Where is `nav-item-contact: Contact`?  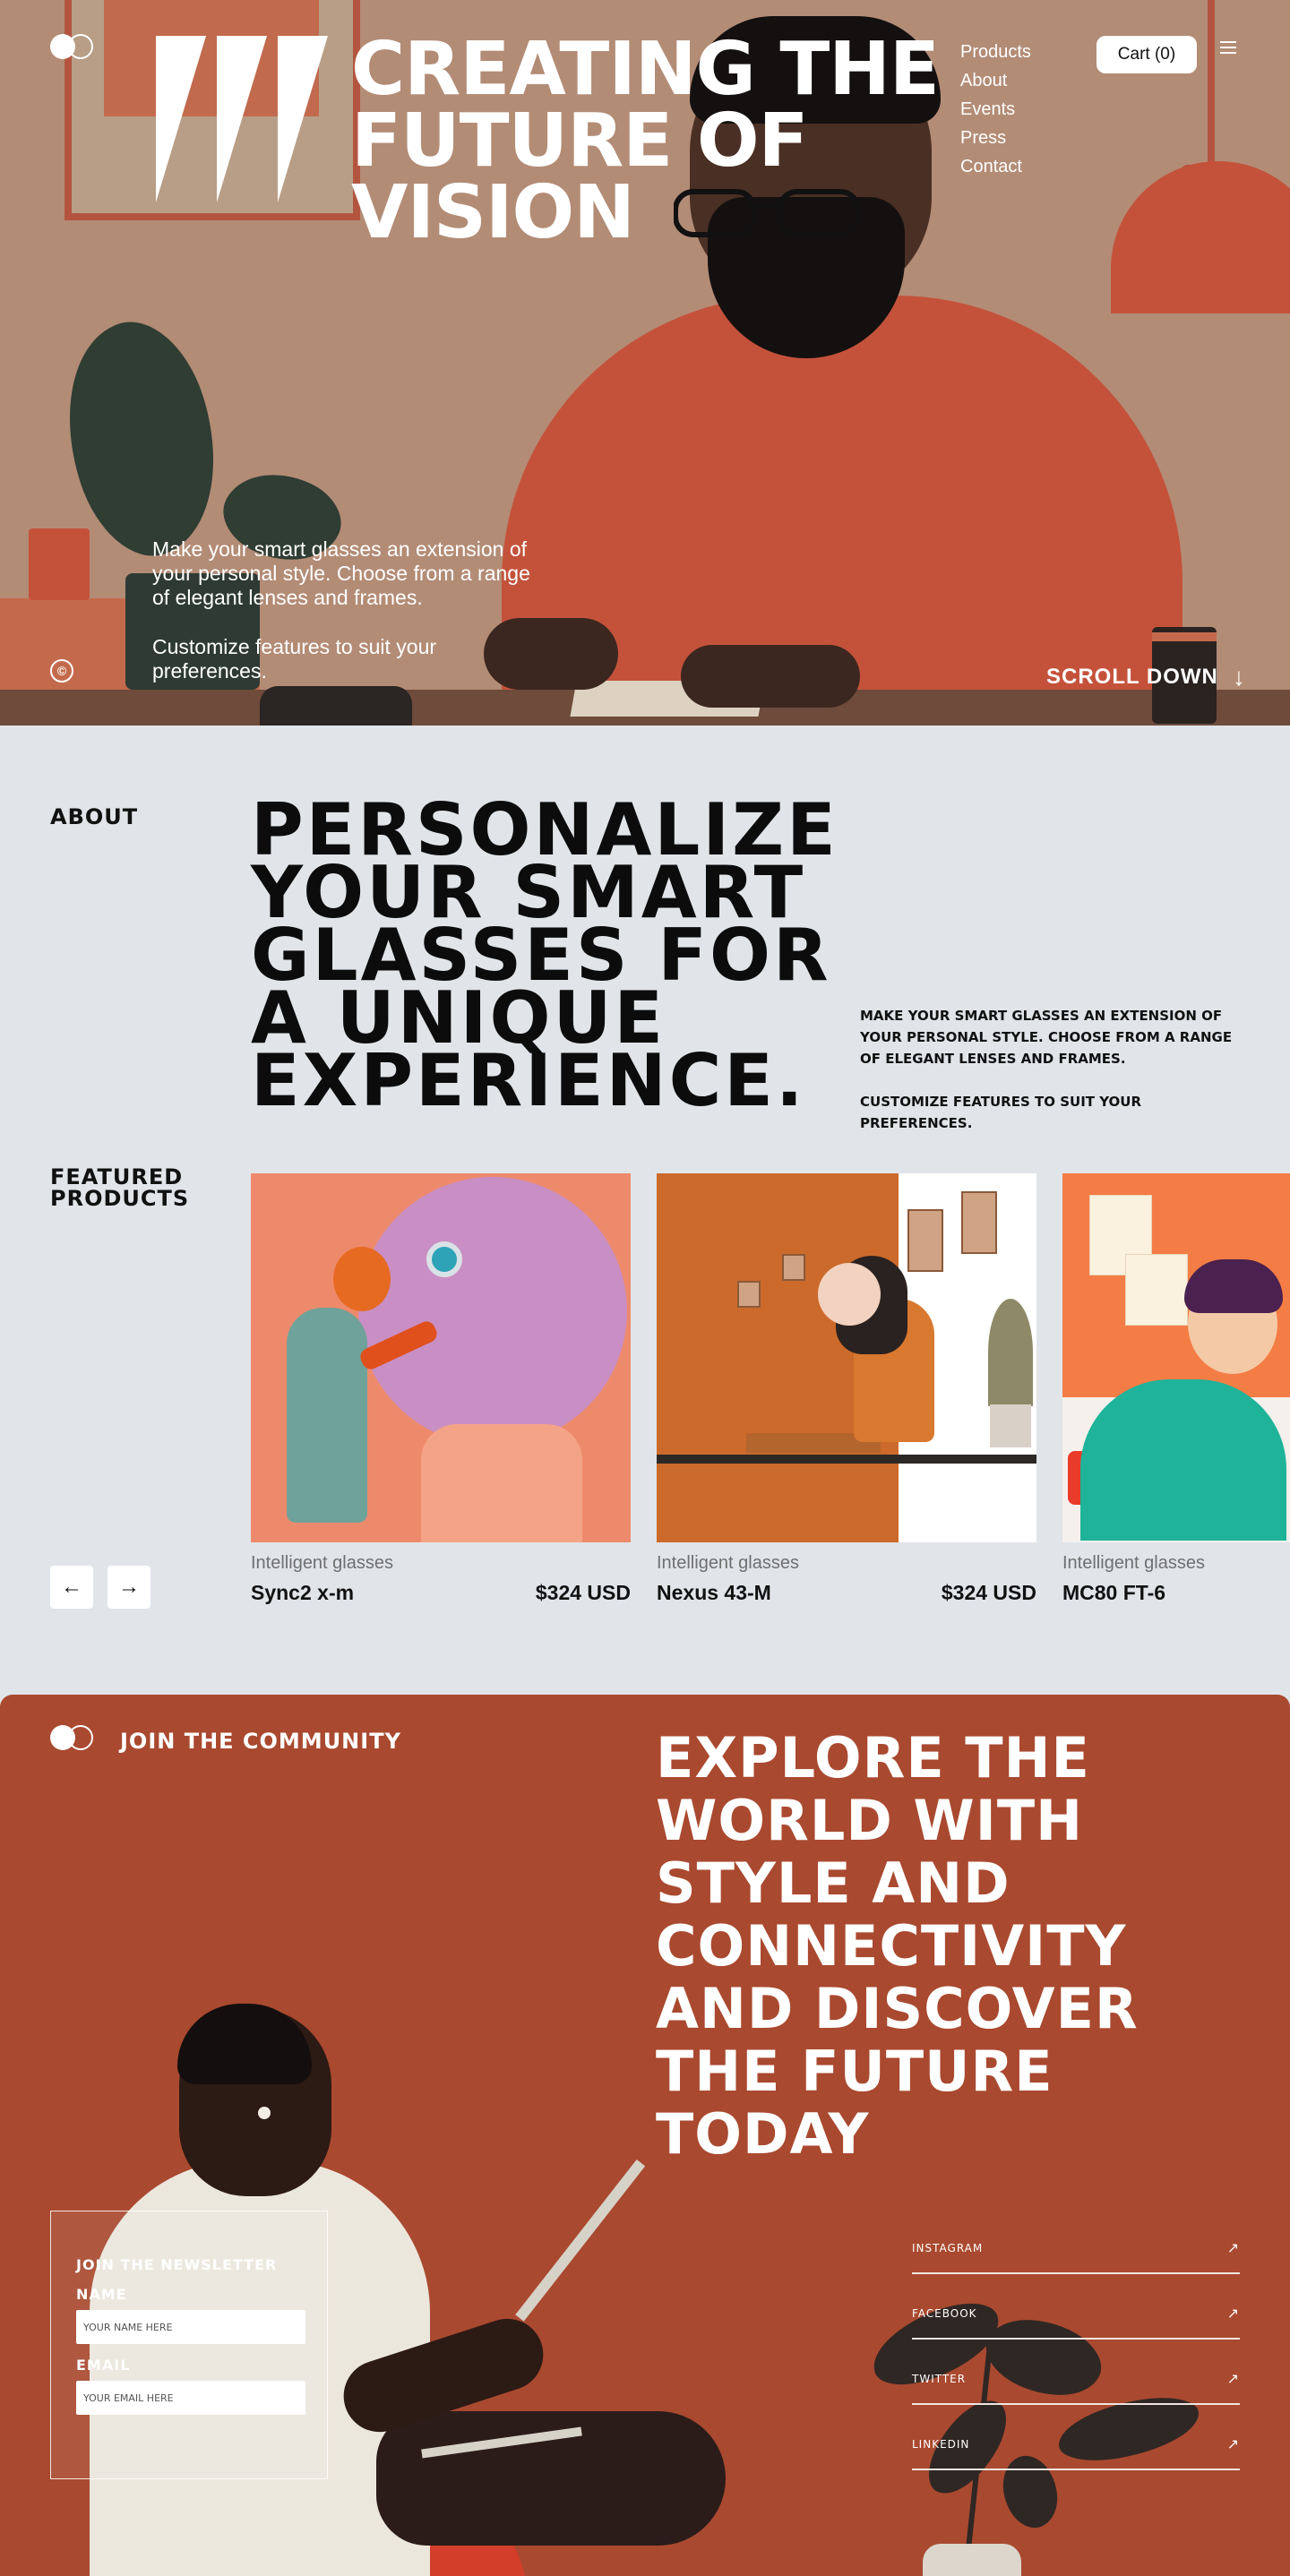 nav-item-contact: Contact is located at coordinates (995, 166).